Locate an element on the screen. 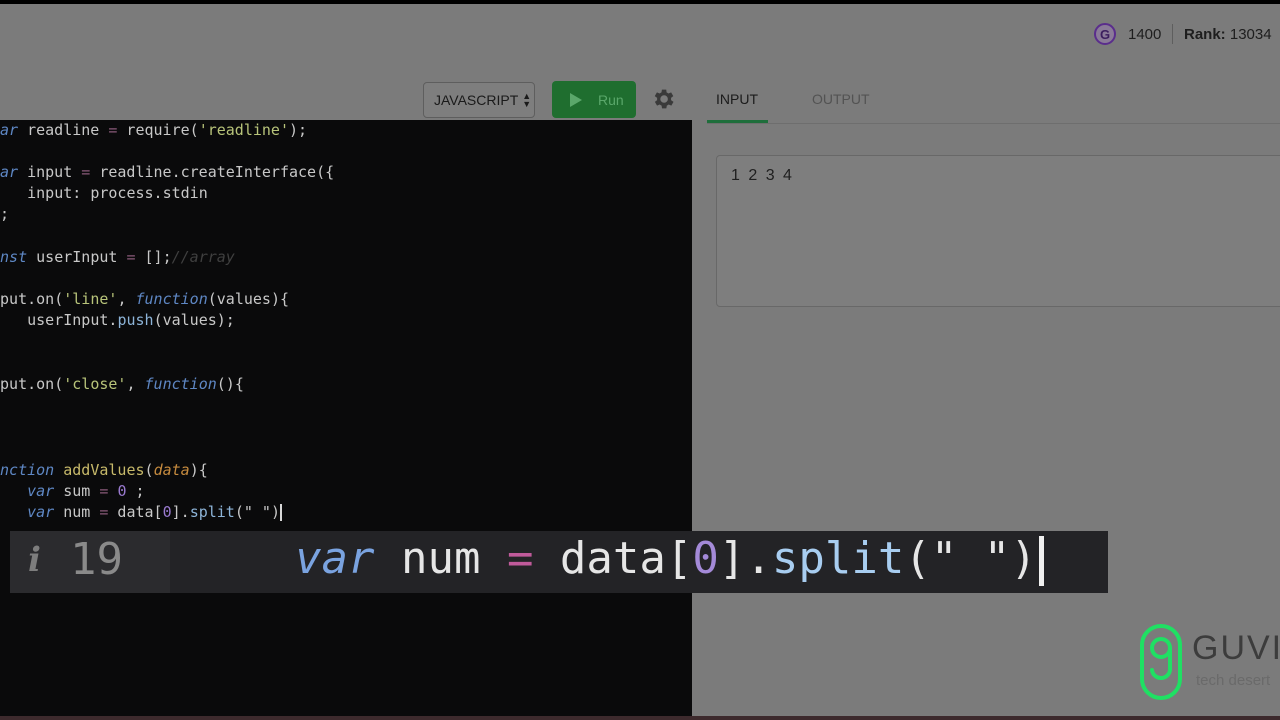 This screenshot has height=720, width=1280. token: readline is located at coordinates (63, 130).